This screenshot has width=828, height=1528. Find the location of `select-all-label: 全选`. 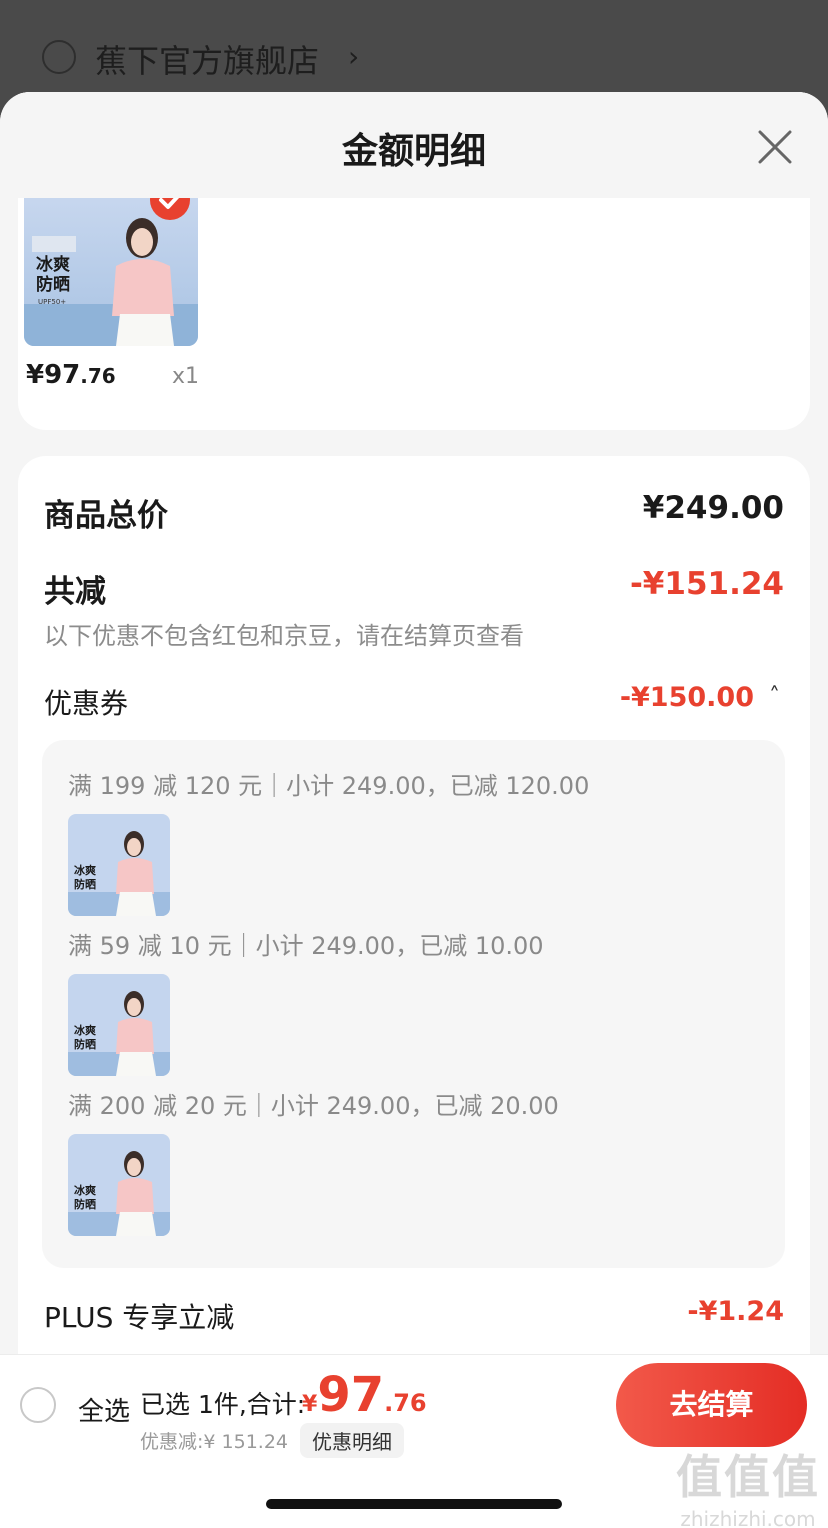

select-all-label: 全选 is located at coordinates (104, 1409).